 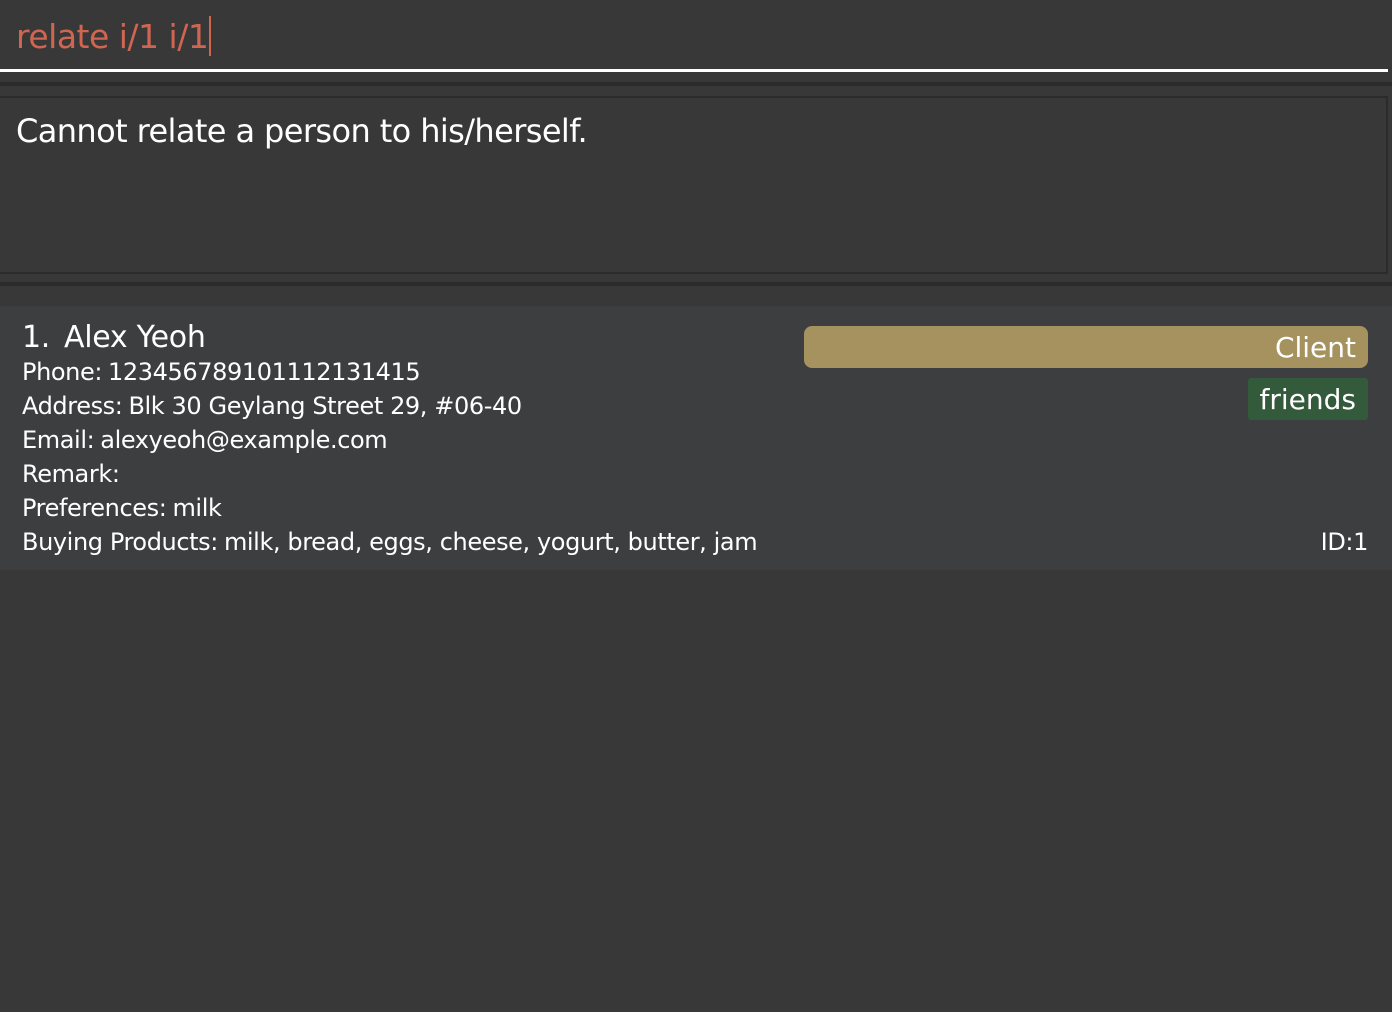 I want to click on divider-middle, so click(x=696, y=284).